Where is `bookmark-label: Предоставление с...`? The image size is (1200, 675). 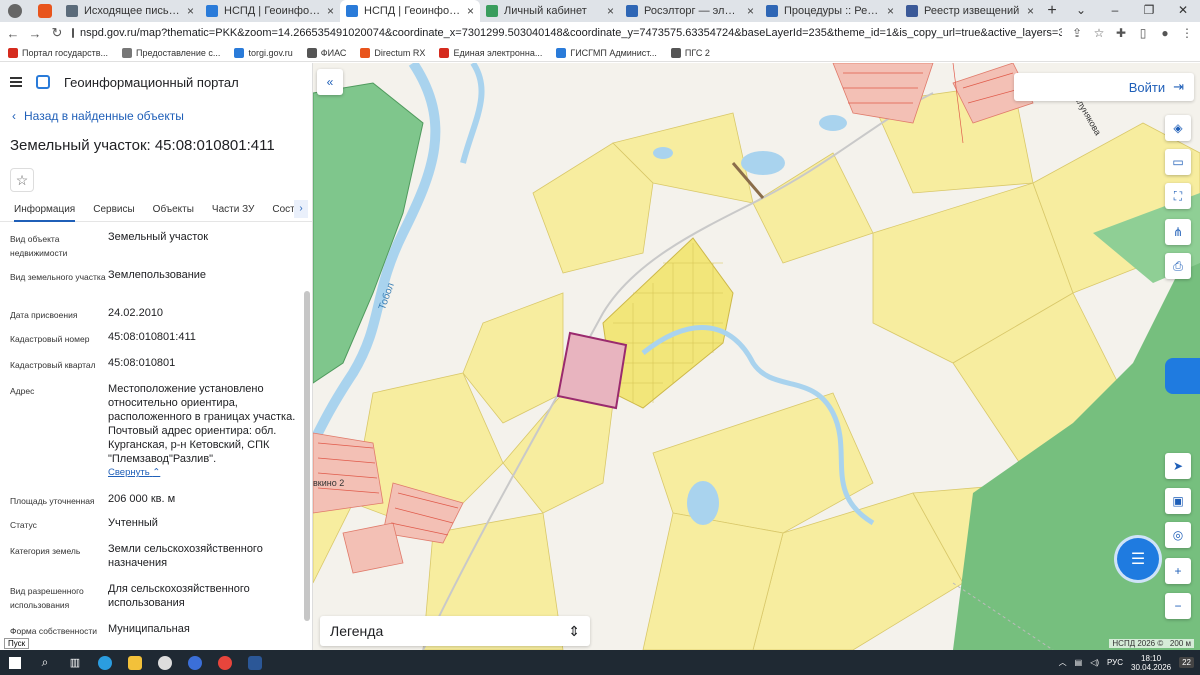 bookmark-label: Предоставление с... is located at coordinates (178, 52).